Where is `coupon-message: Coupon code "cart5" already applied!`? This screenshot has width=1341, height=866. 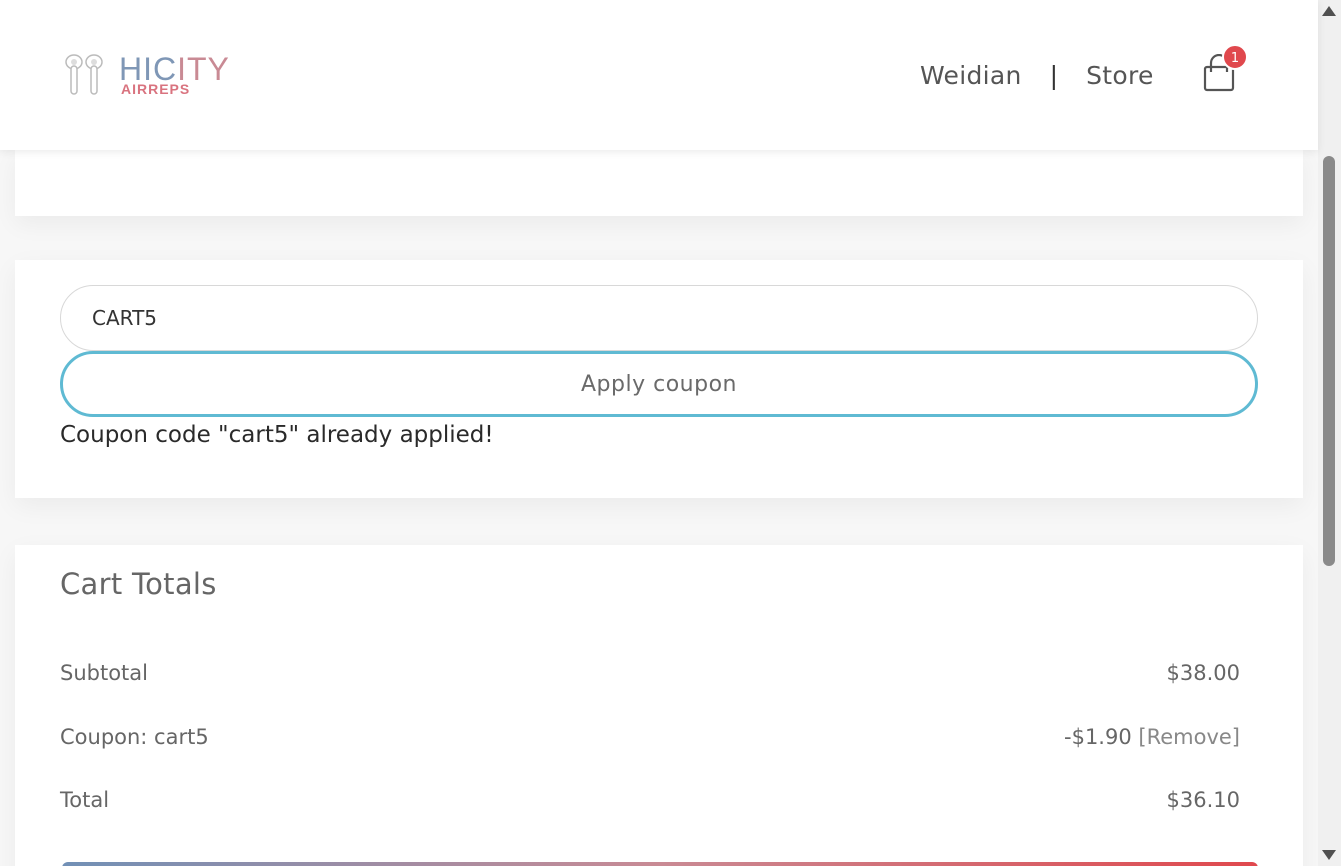 coupon-message: Coupon code "cart5" already applied! is located at coordinates (277, 435).